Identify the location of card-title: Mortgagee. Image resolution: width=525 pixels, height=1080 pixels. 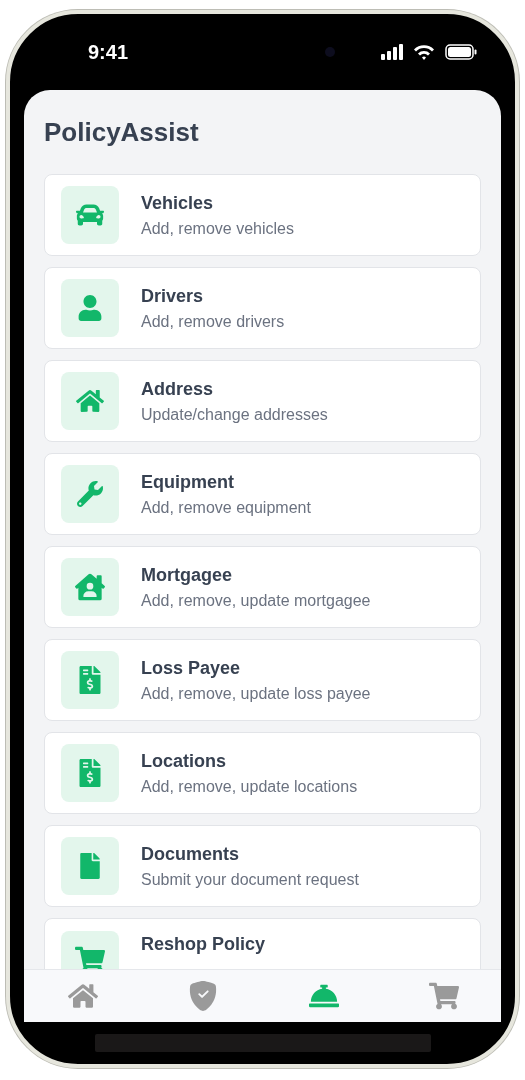
(187, 575).